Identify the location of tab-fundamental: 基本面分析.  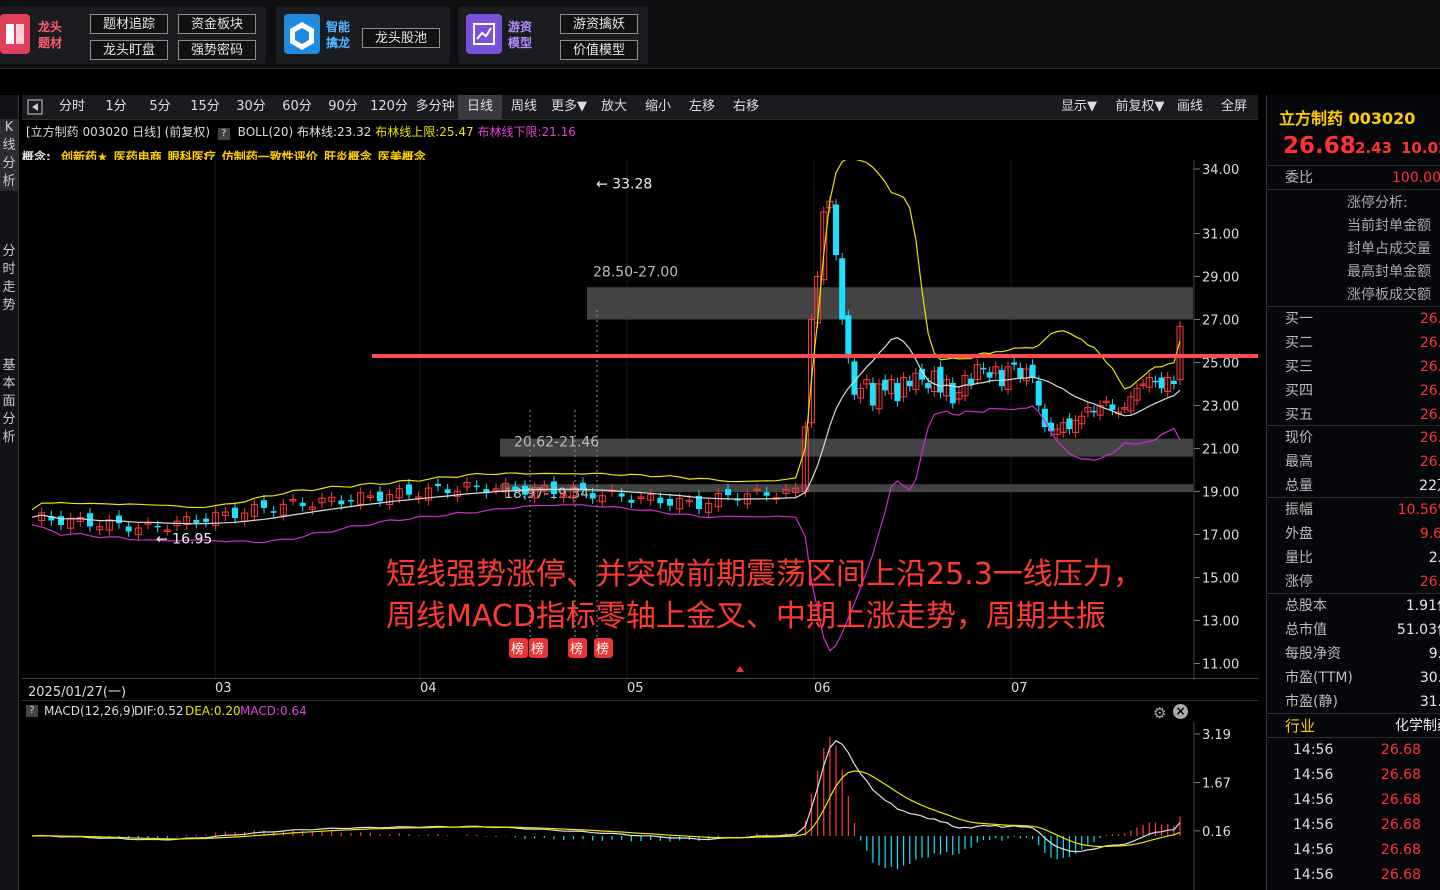
(9, 402).